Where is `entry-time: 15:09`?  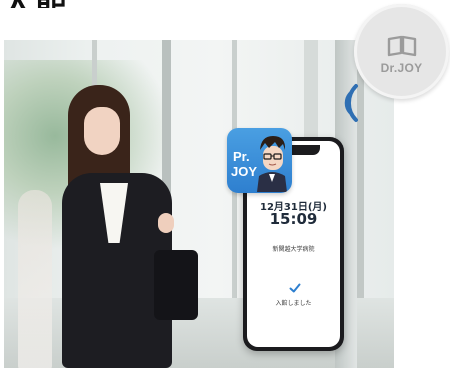
entry-time: 15:09 is located at coordinates (293, 219).